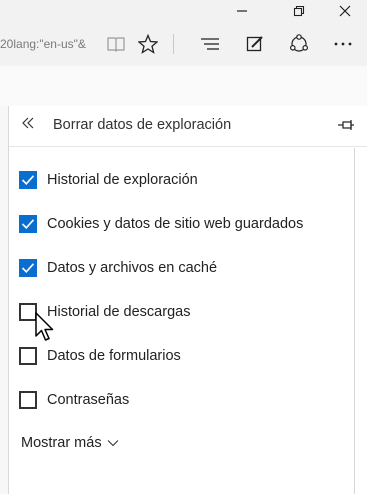  I want to click on page-background-left, so click(4, 300).